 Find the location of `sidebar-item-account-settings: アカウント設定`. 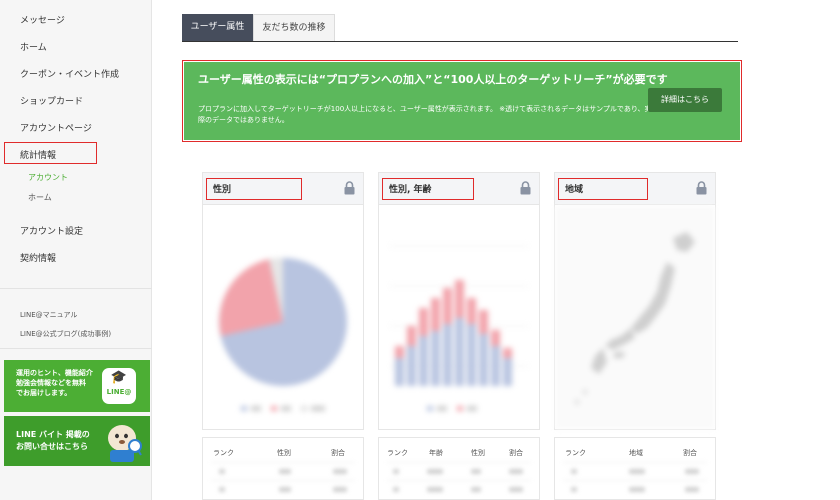

sidebar-item-account-settings: アカウント設定 is located at coordinates (51, 230).